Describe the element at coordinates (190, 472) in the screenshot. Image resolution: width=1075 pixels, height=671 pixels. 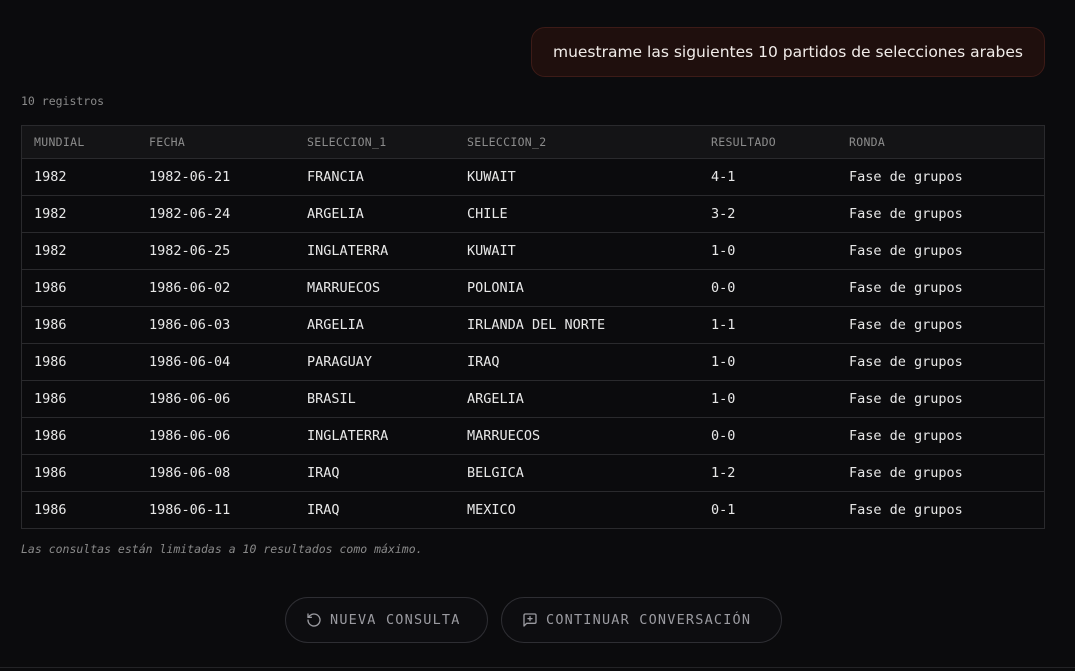
I see `cell-fecha: 1986-06-08` at that location.